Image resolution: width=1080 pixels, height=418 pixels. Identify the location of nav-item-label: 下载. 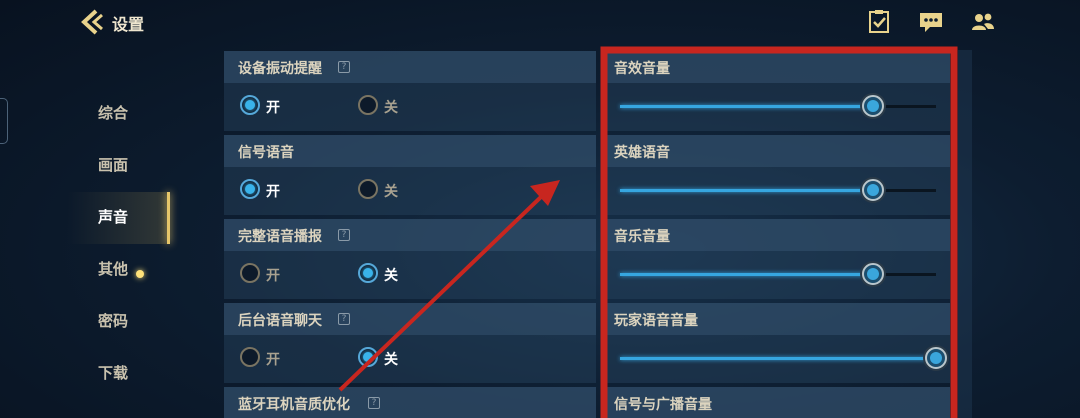
(113, 373).